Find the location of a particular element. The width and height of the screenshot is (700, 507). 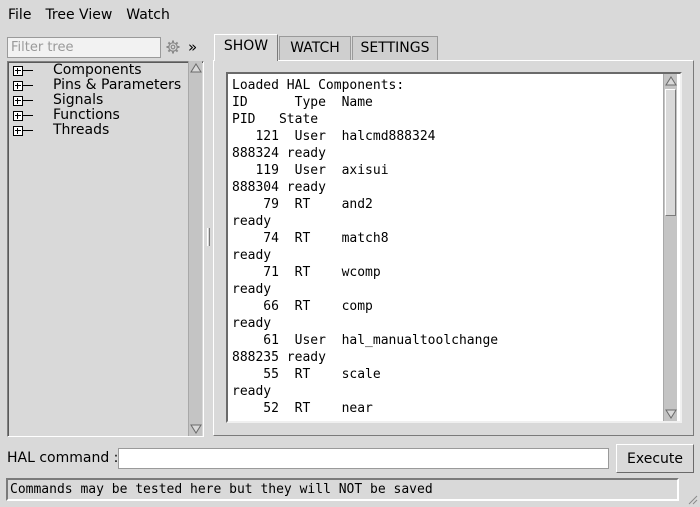

tree-item-signals: Signals is located at coordinates (96, 100).